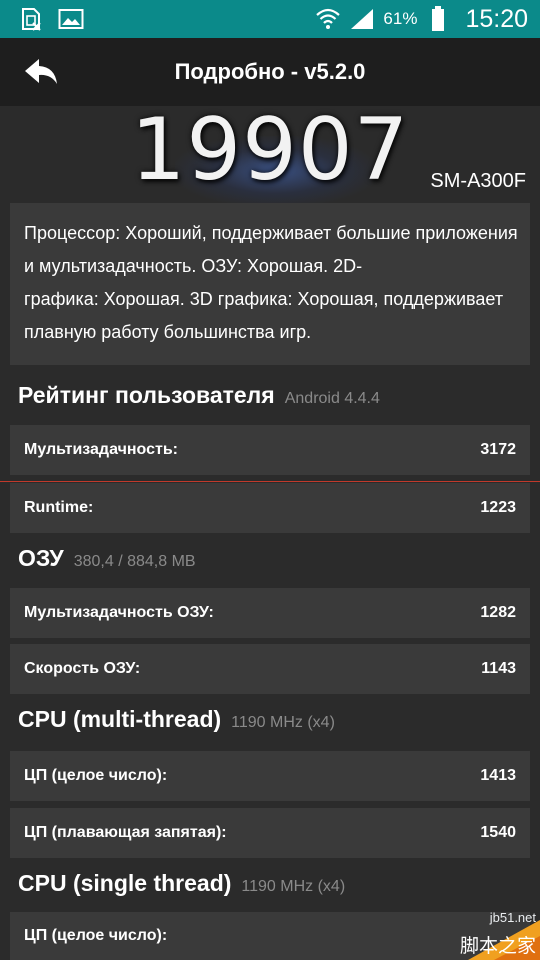 This screenshot has height=960, width=540. I want to click on section-title: ОЗУ, so click(41, 558).